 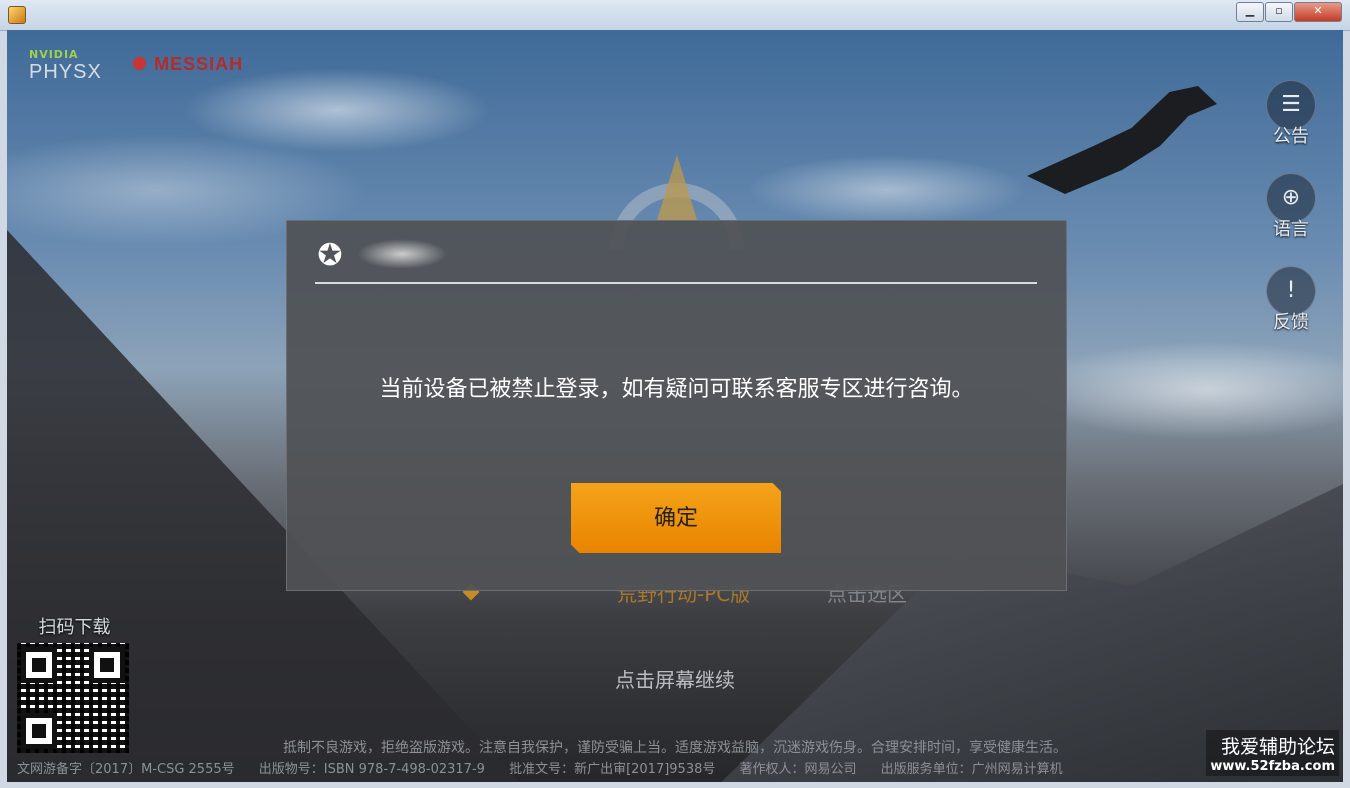 I want to click on language-label: 语言, so click(x=1291, y=229).